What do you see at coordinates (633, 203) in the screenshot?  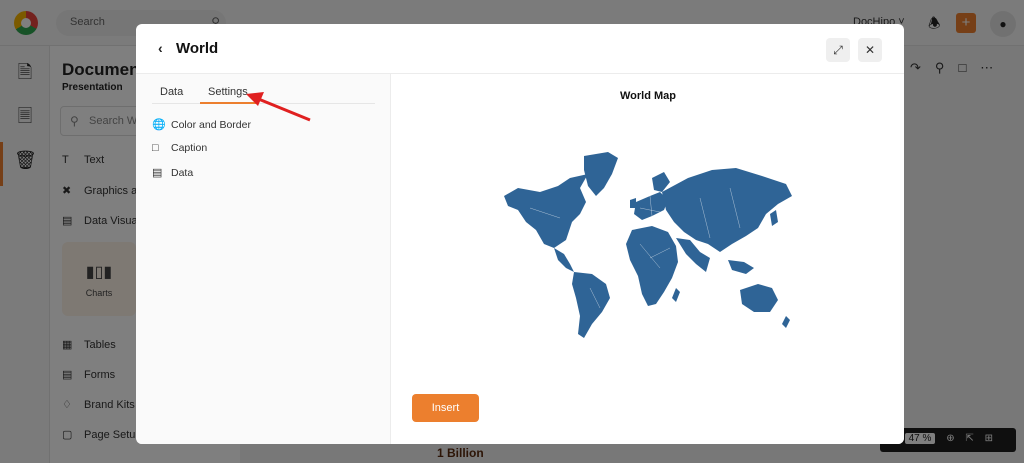 I see `map-united-kingdom` at bounding box center [633, 203].